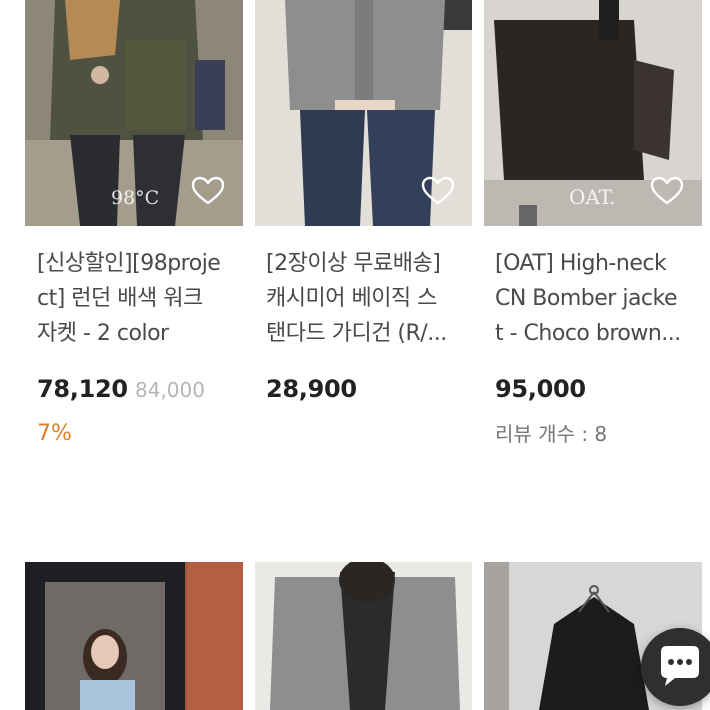  Describe the element at coordinates (680, 666) in the screenshot. I see `chat-bubble-icon` at that location.